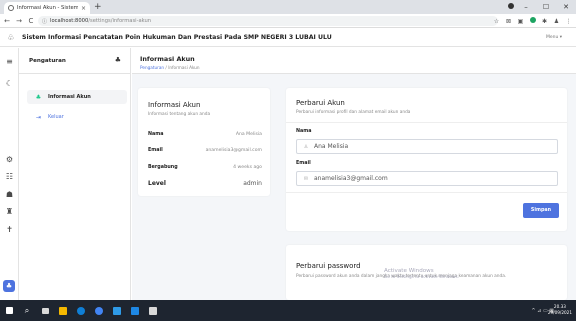  Describe the element at coordinates (328, 266) in the screenshot. I see `card-title: Perbarui password` at that location.